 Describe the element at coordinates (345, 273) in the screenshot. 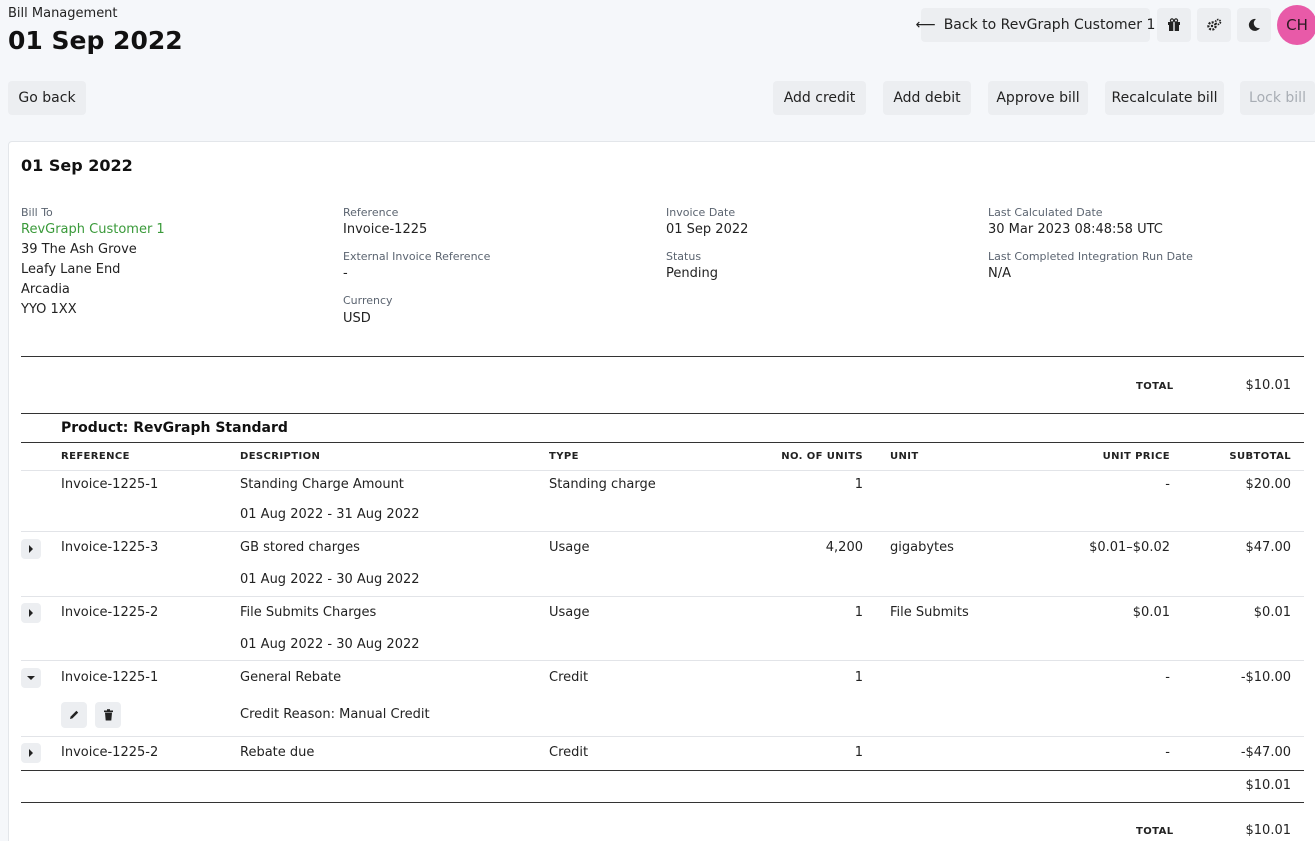

I see `external-reference-value: -` at that location.